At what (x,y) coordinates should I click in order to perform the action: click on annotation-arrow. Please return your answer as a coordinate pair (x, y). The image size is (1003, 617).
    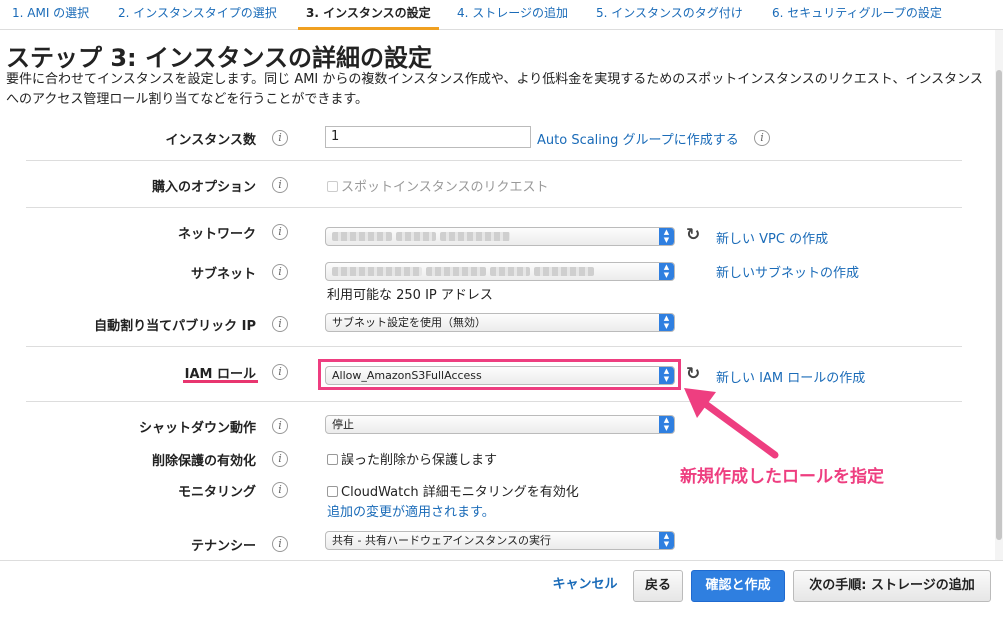
    Looking at the image, I should click on (731, 423).